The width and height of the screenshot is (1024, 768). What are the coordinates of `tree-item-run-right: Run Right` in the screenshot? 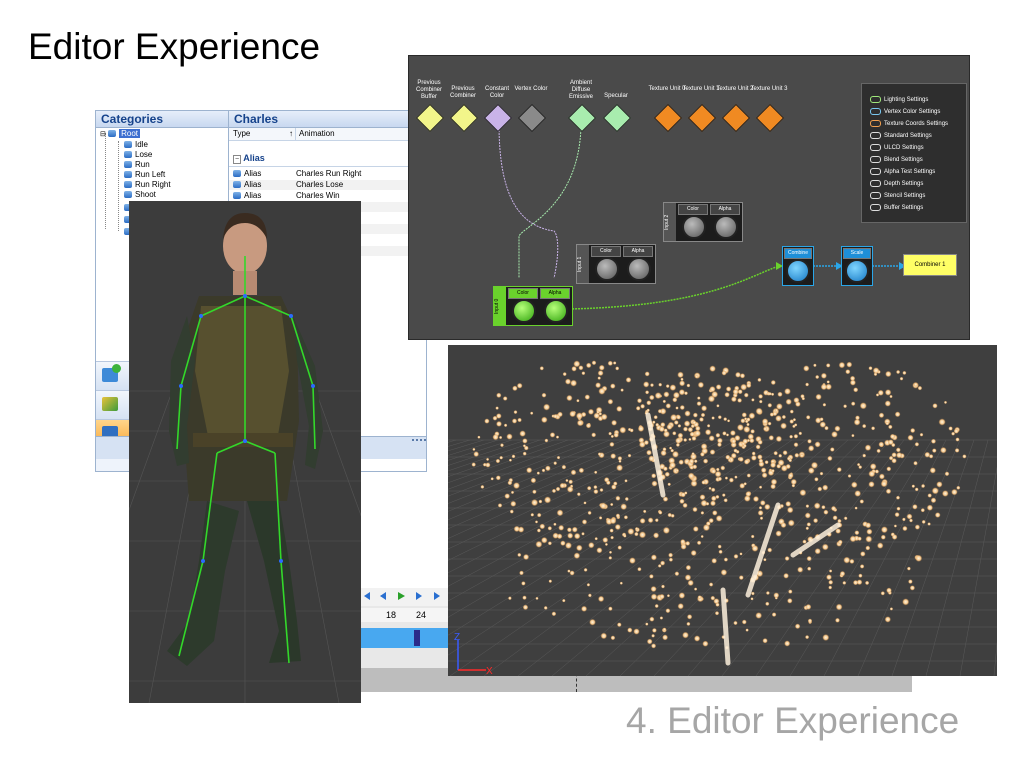 It's located at (147, 185).